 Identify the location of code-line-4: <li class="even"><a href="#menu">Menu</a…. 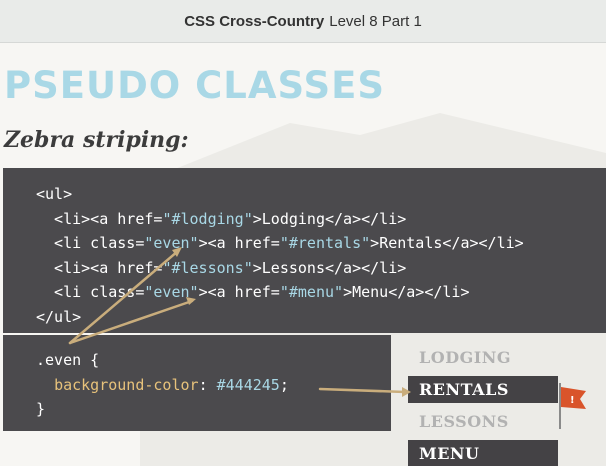
(253, 292).